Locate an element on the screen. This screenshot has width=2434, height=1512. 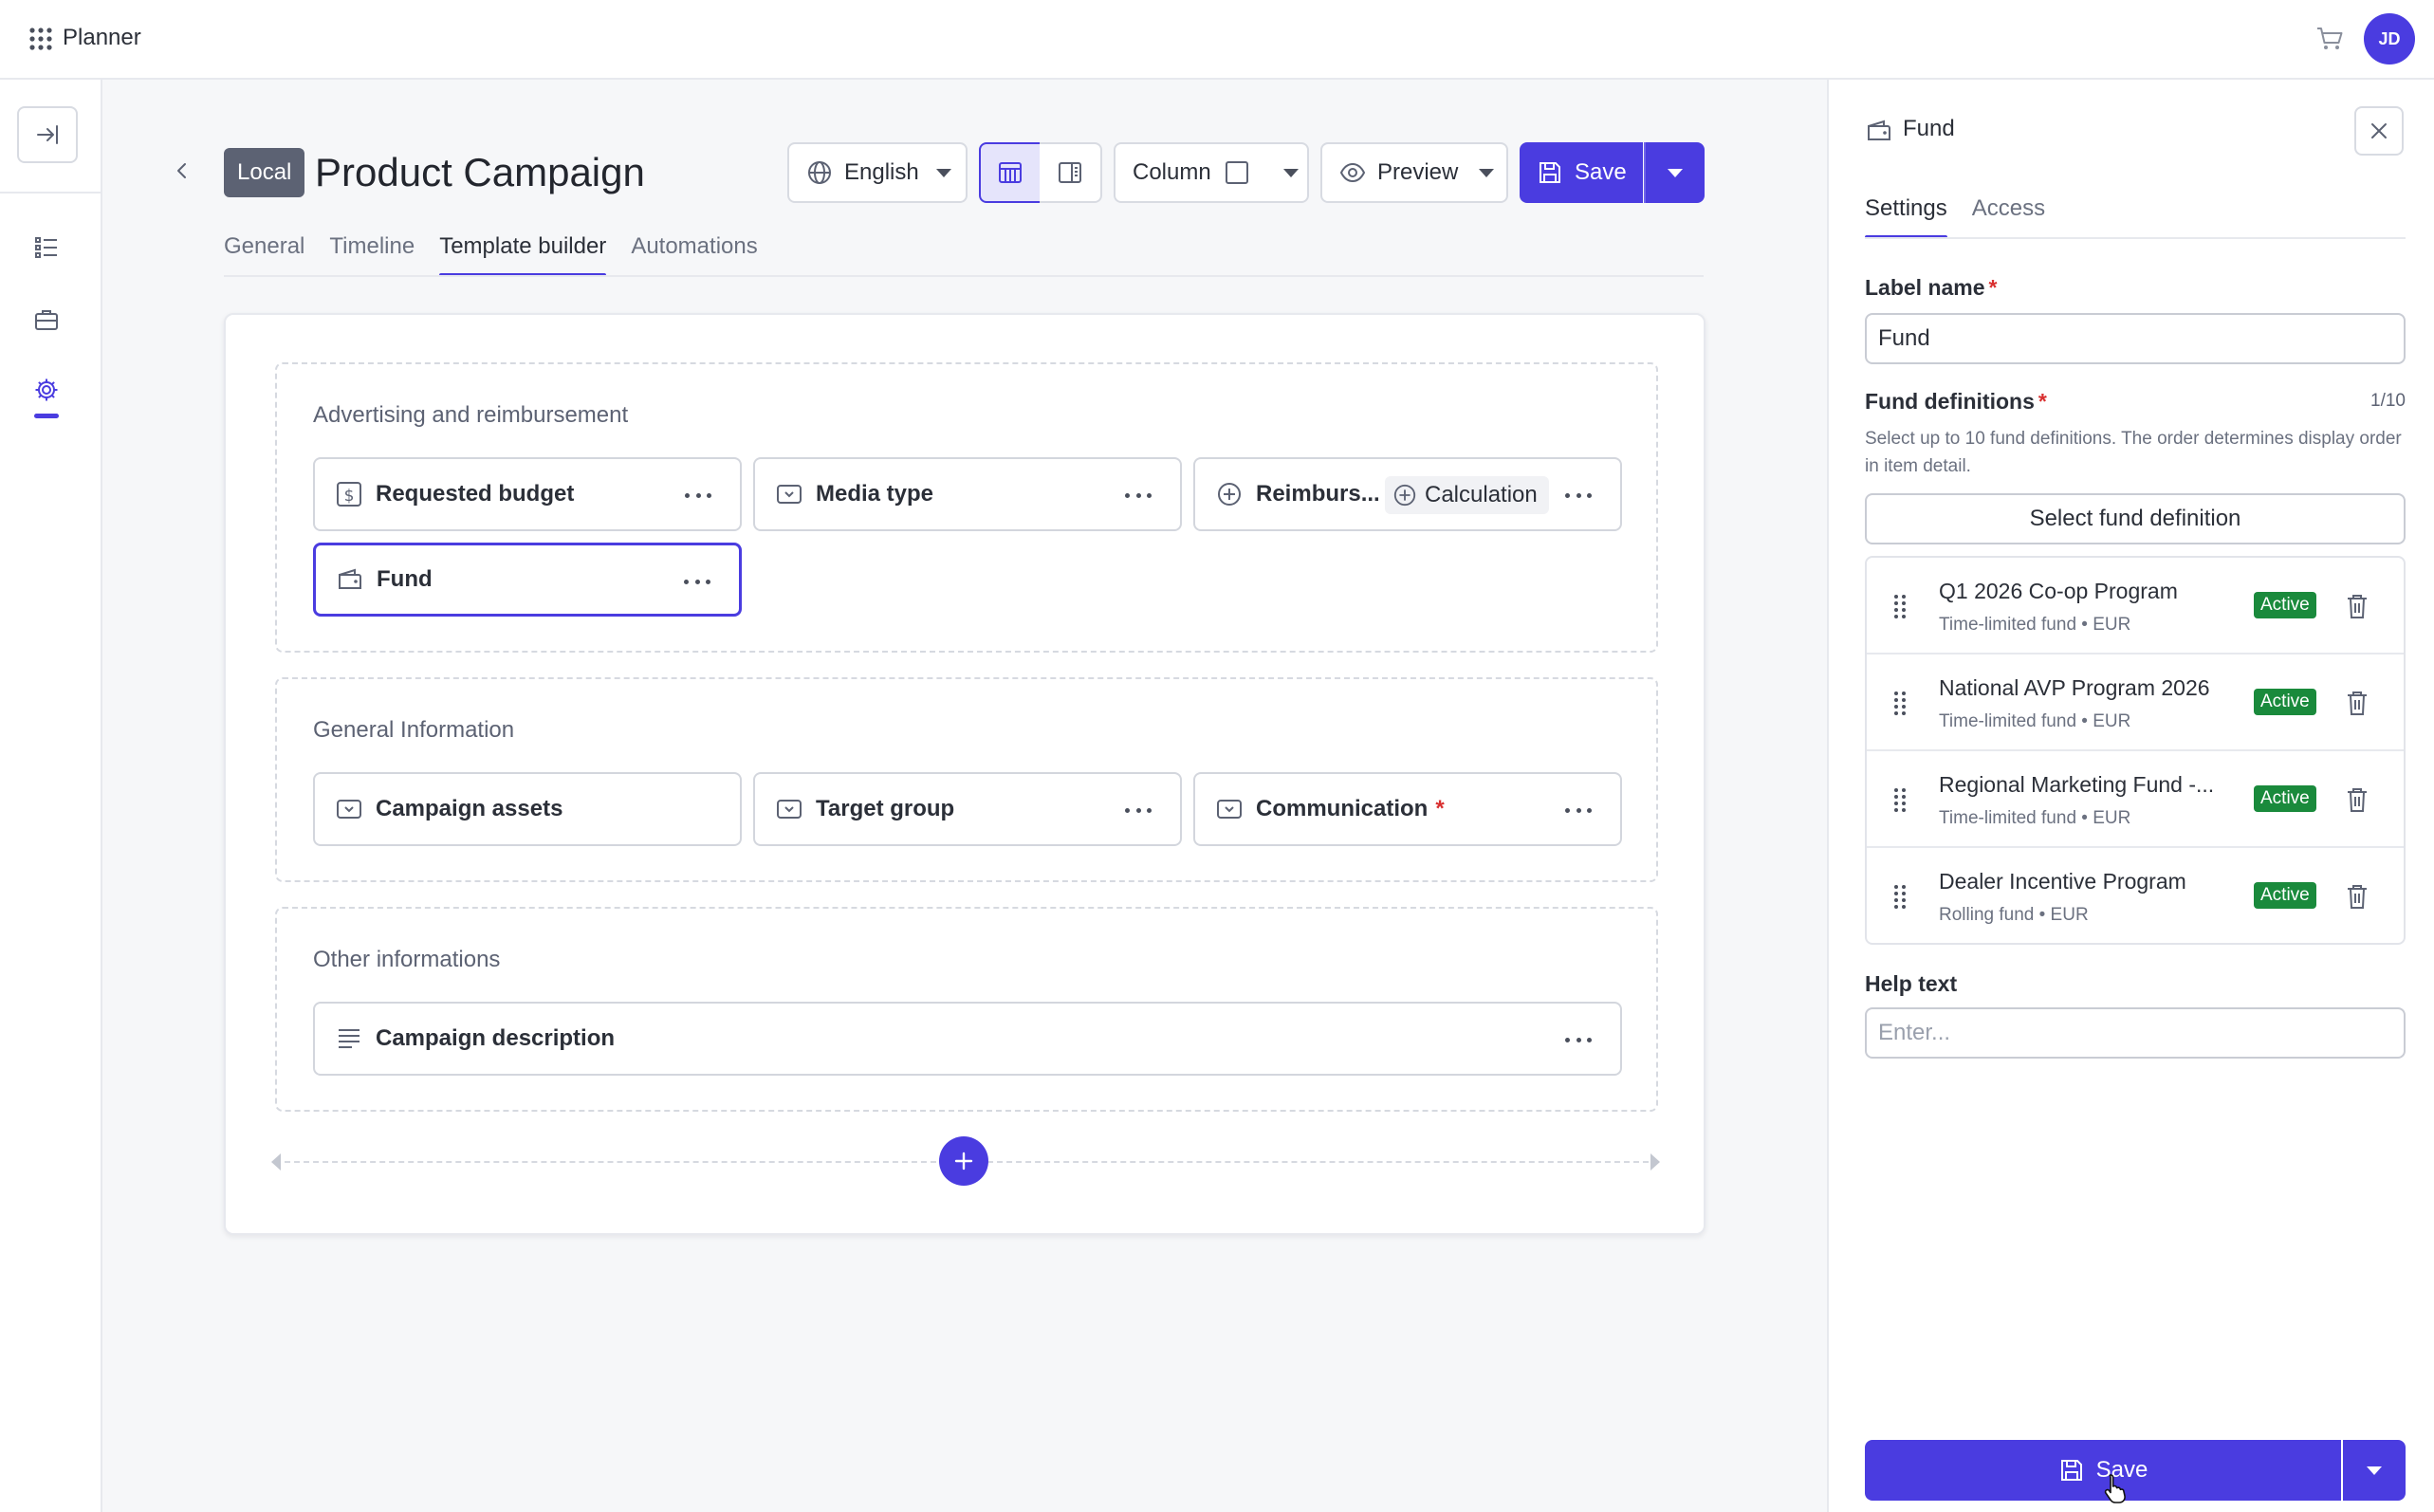
tabs-divider is located at coordinates (964, 276).